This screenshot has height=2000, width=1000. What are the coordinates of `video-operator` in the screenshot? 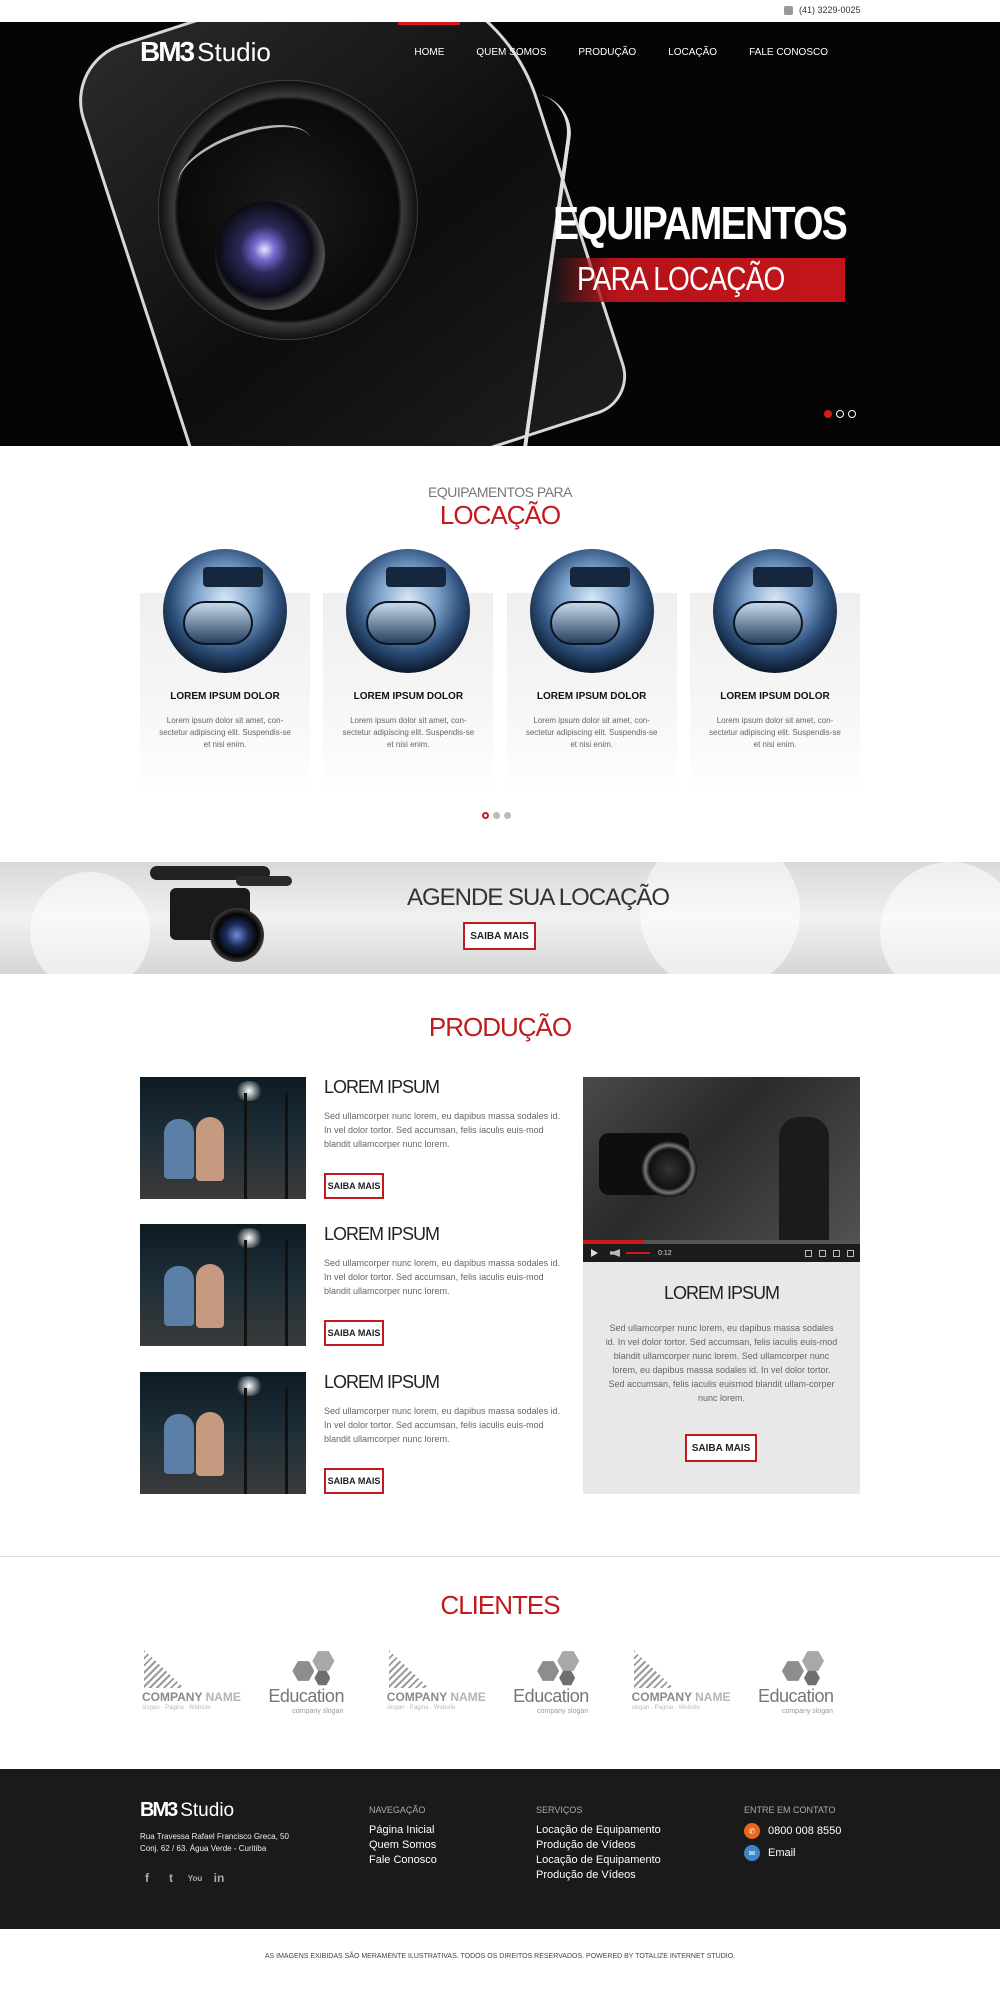 It's located at (804, 1182).